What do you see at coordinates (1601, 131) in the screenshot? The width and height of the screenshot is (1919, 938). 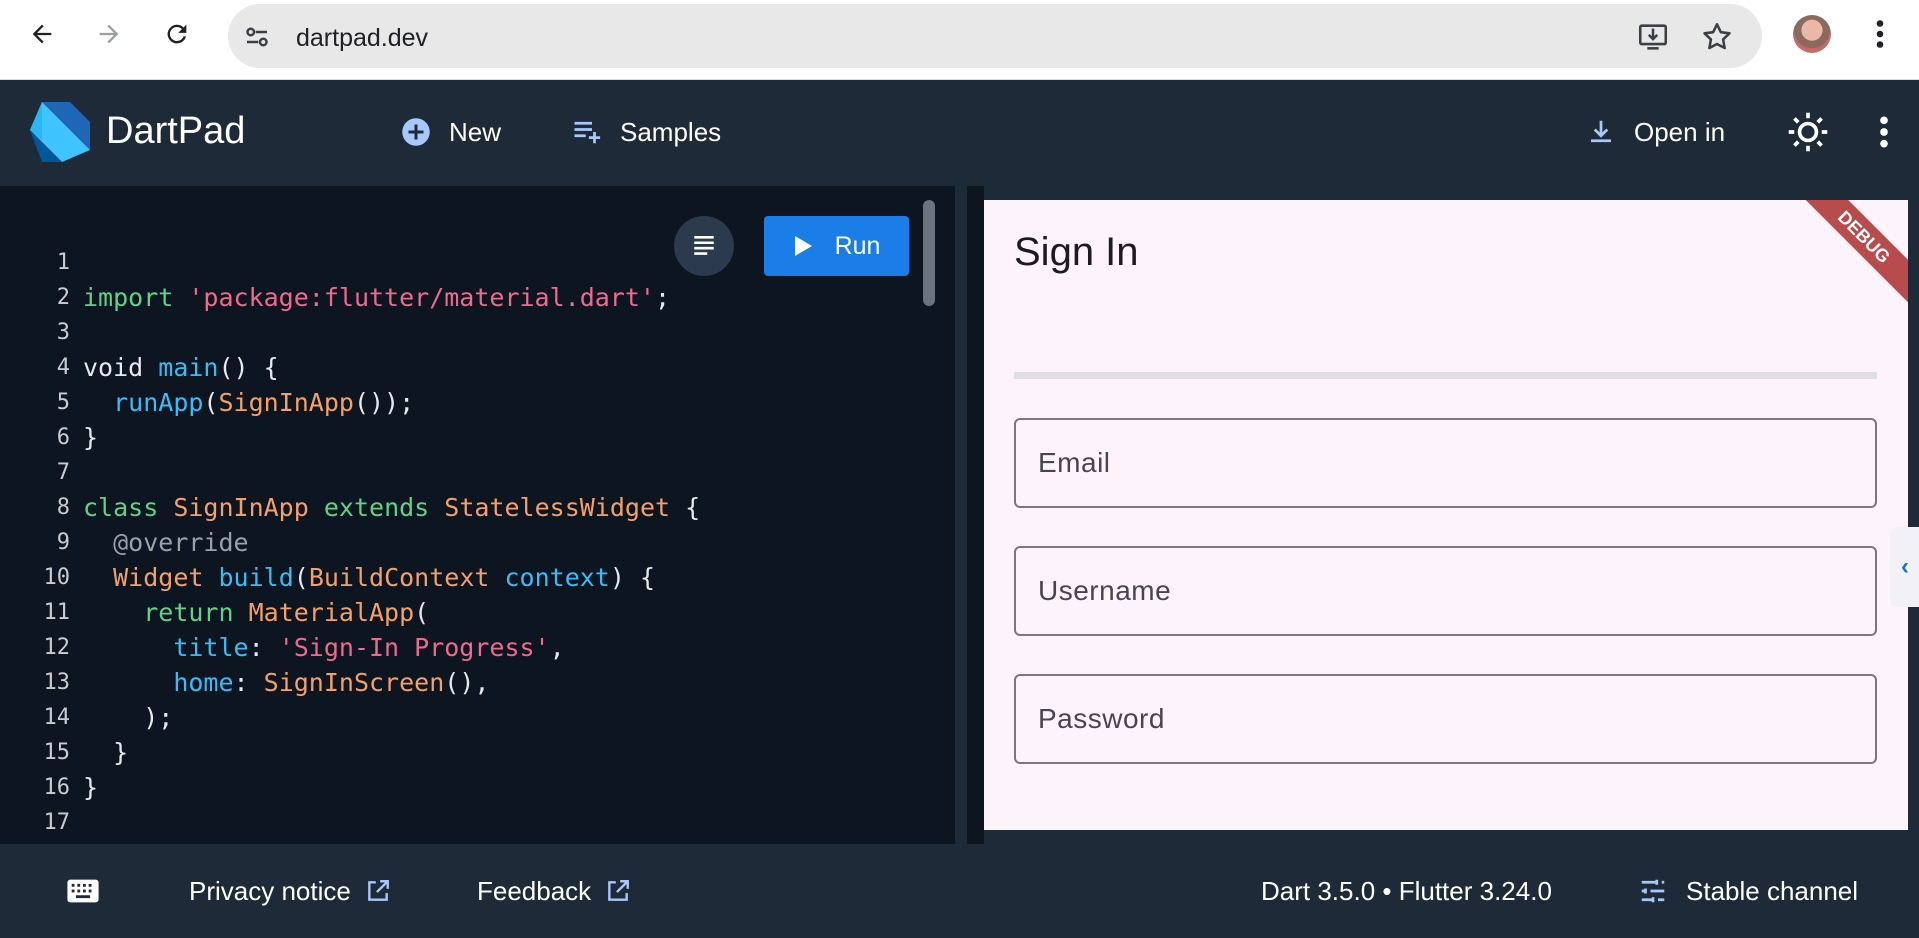 I see `download-icon` at bounding box center [1601, 131].